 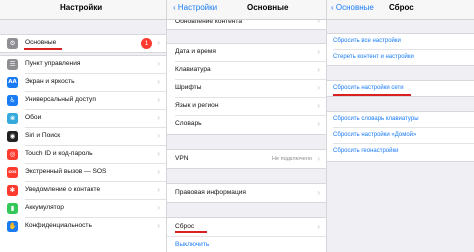 What do you see at coordinates (63, 189) in the screenshot?
I see `settings-item-label: Уведомление о контакте` at bounding box center [63, 189].